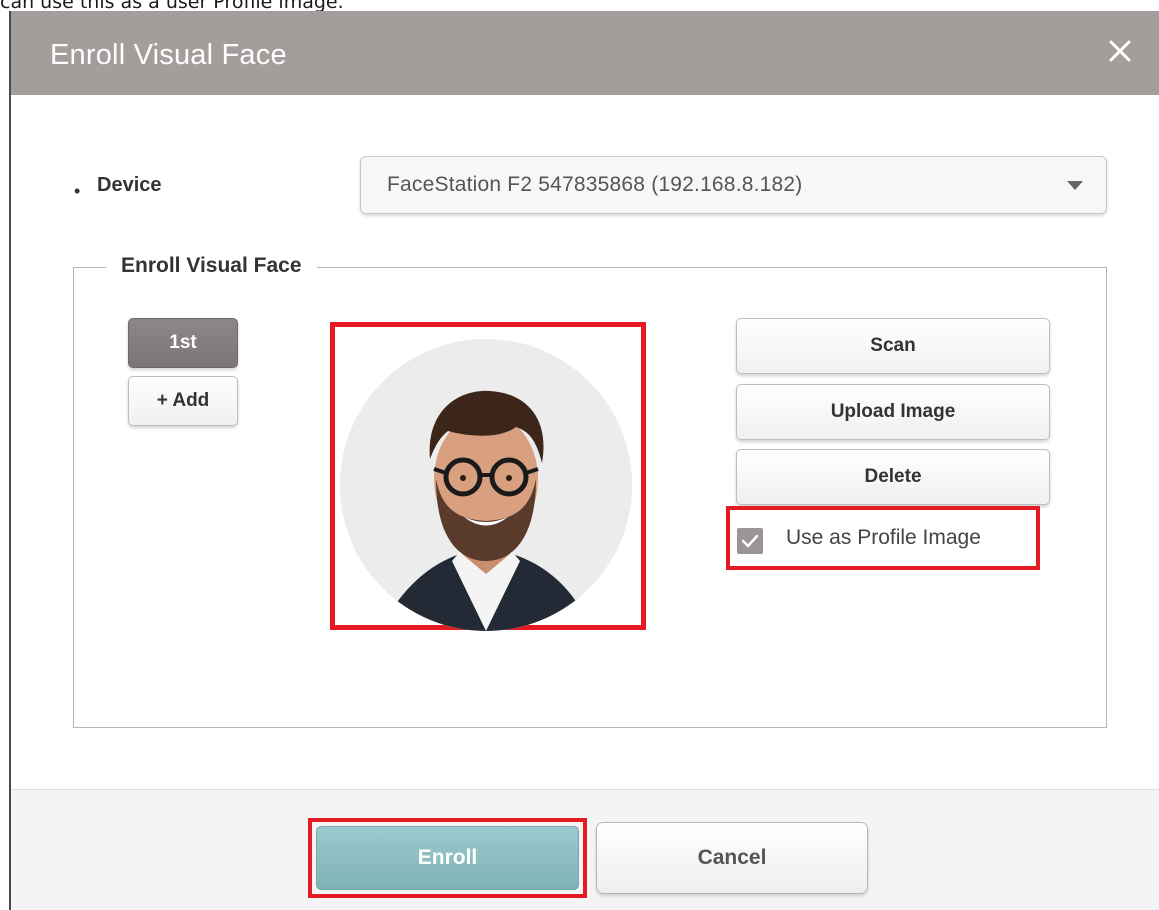  Describe the element at coordinates (1120, 51) in the screenshot. I see `close-icon` at that location.